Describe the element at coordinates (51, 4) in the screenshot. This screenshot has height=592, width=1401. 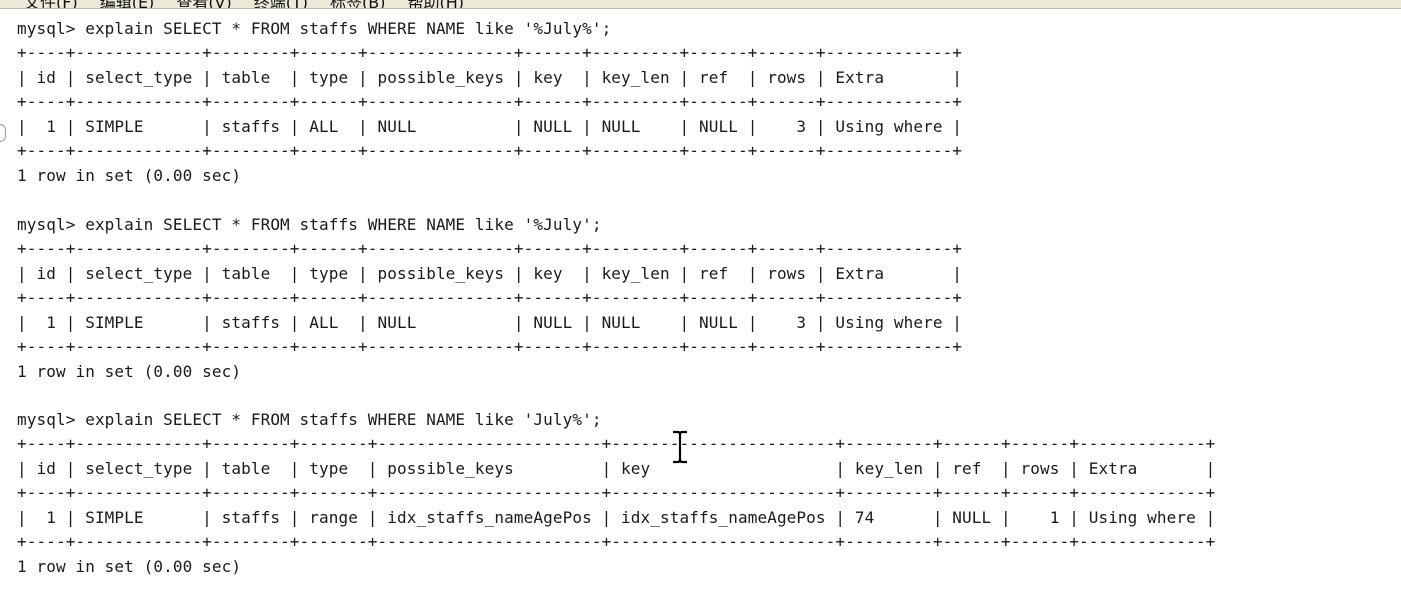
I see `menu-file: 文件(F)` at that location.